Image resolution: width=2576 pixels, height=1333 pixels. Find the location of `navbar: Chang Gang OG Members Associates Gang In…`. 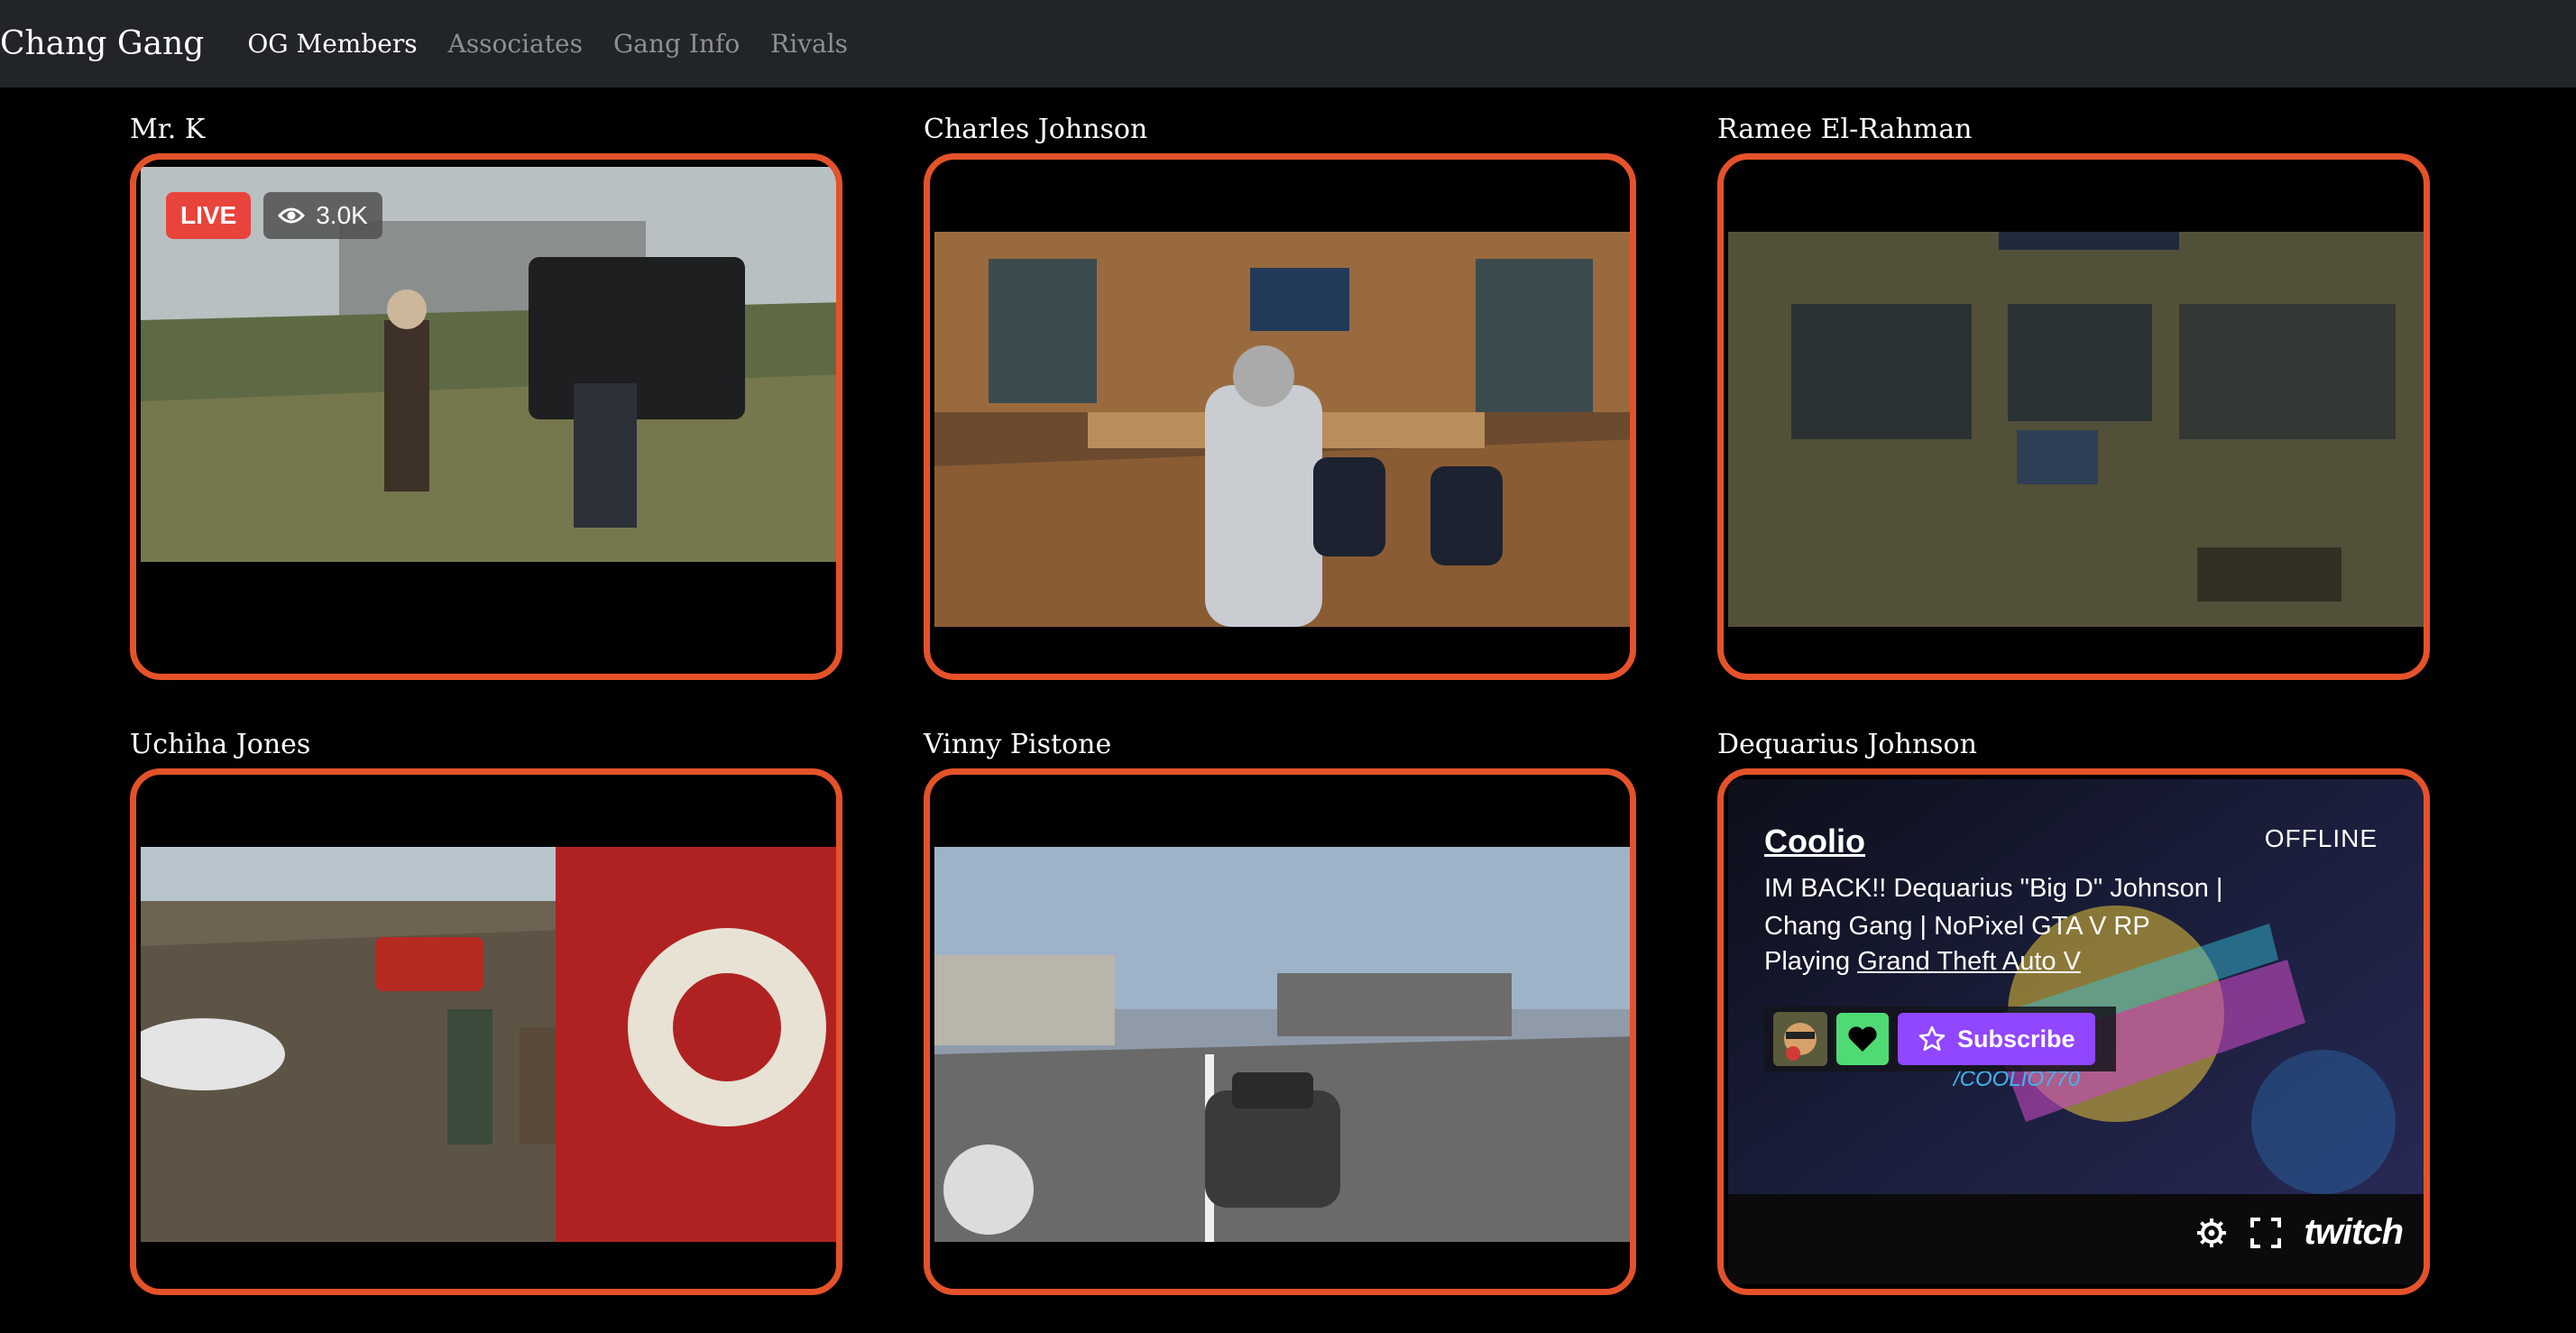

navbar: Chang Gang OG Members Associates Gang In… is located at coordinates (1288, 43).